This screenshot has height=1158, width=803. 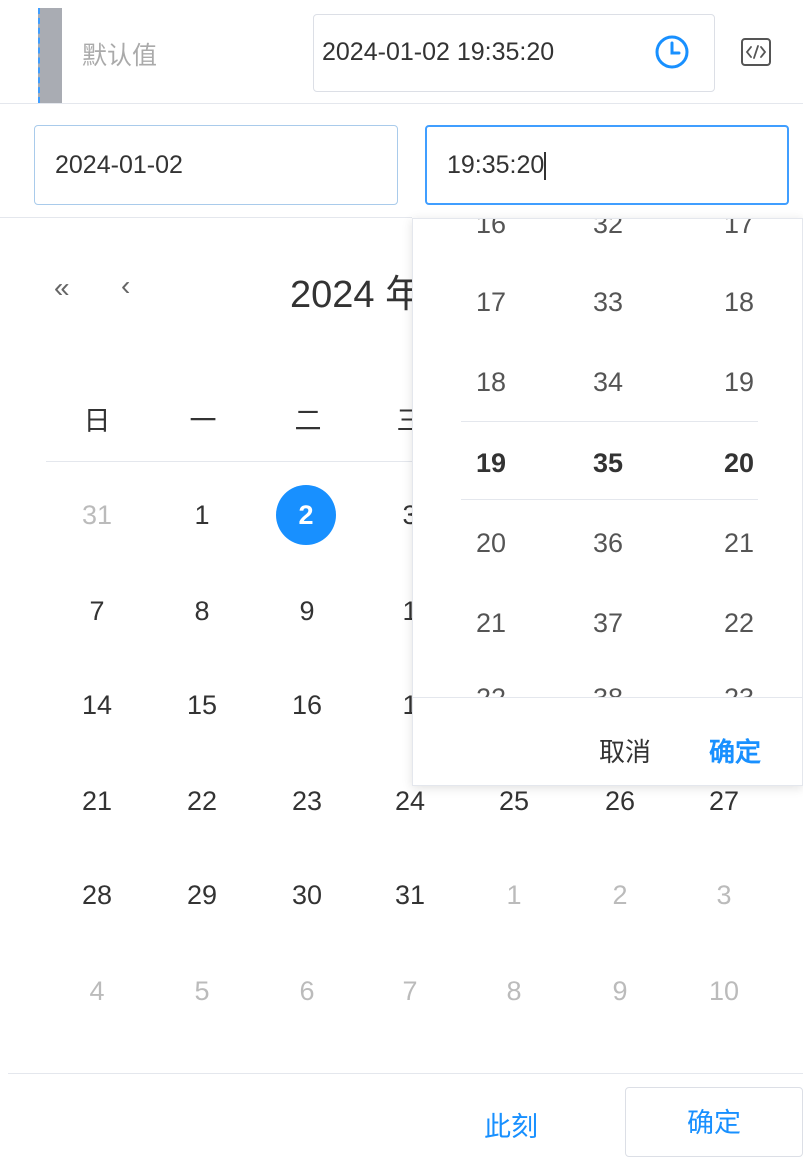 What do you see at coordinates (620, 895) in the screenshot?
I see `calendar-day: 2` at bounding box center [620, 895].